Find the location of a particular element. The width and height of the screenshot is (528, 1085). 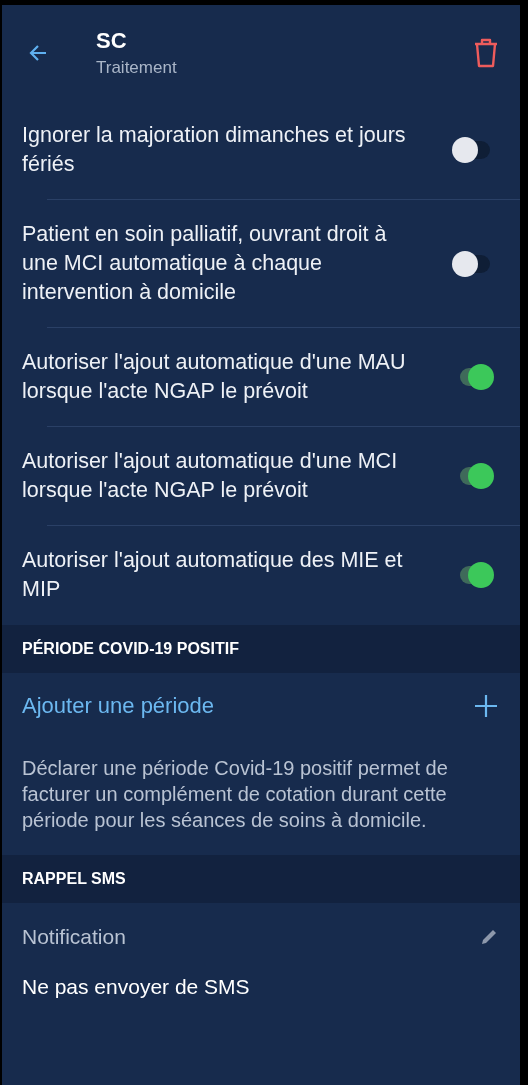

plus-icon is located at coordinates (486, 706).